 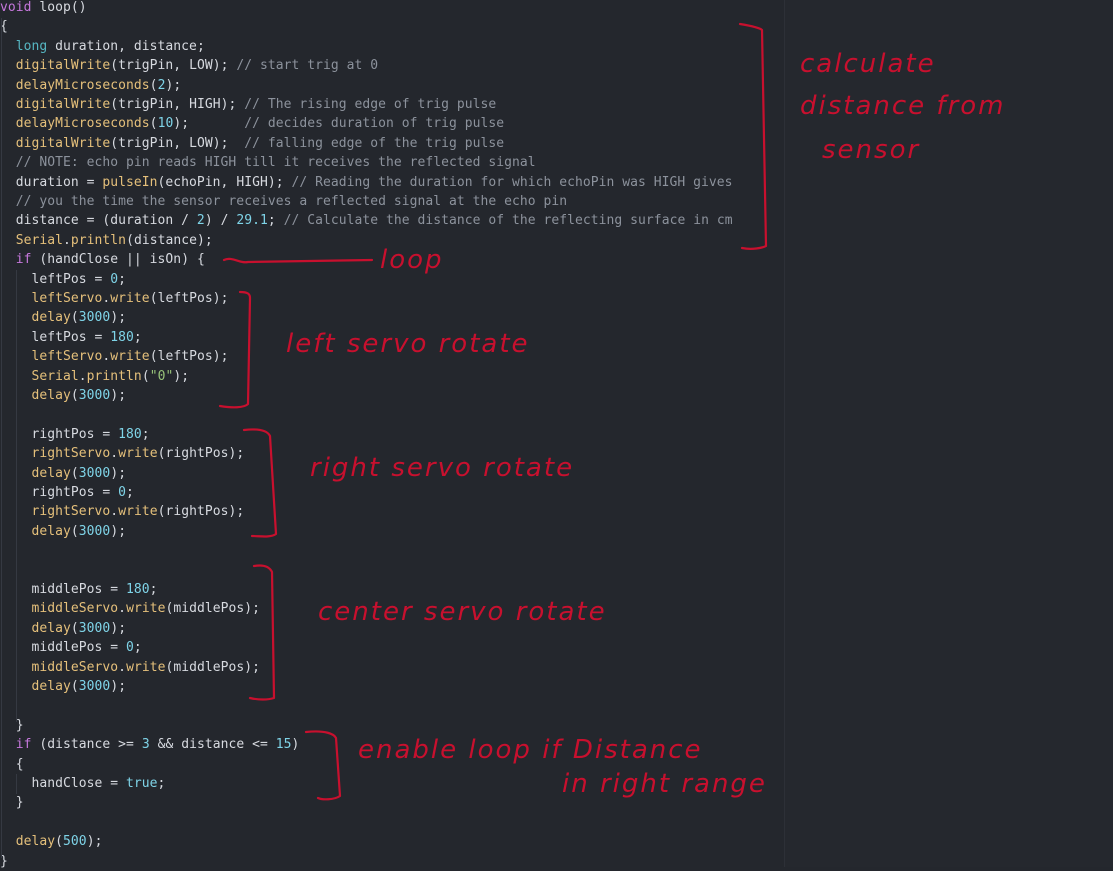 I want to click on code-token: && distance <=, so click(x=212, y=745).